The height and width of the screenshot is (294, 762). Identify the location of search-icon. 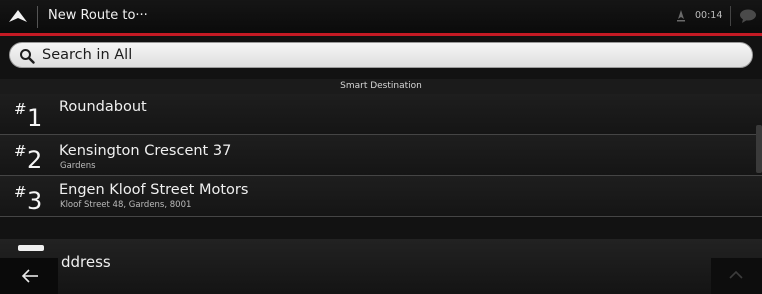
(27, 56).